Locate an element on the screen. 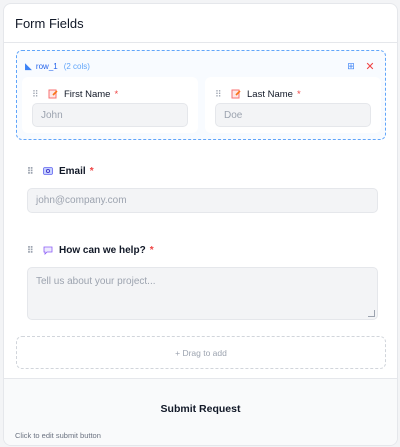 This screenshot has width=400, height=447. email-field-block: ⠿ Email * john@company.com is located at coordinates (201, 188).